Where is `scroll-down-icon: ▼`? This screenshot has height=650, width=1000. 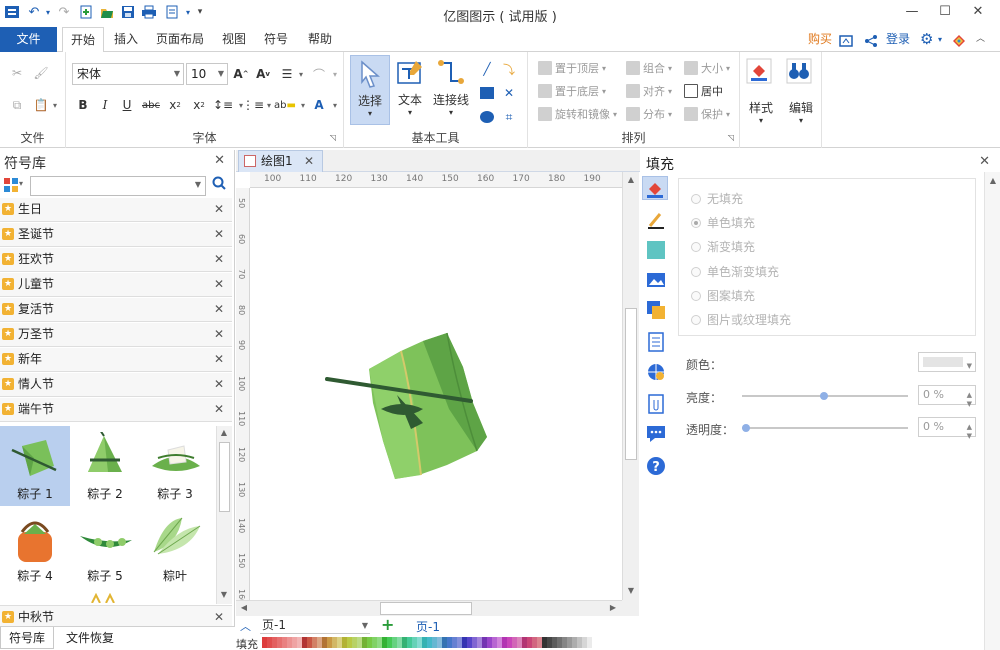
scroll-down-icon: ▼ is located at coordinates (631, 591).